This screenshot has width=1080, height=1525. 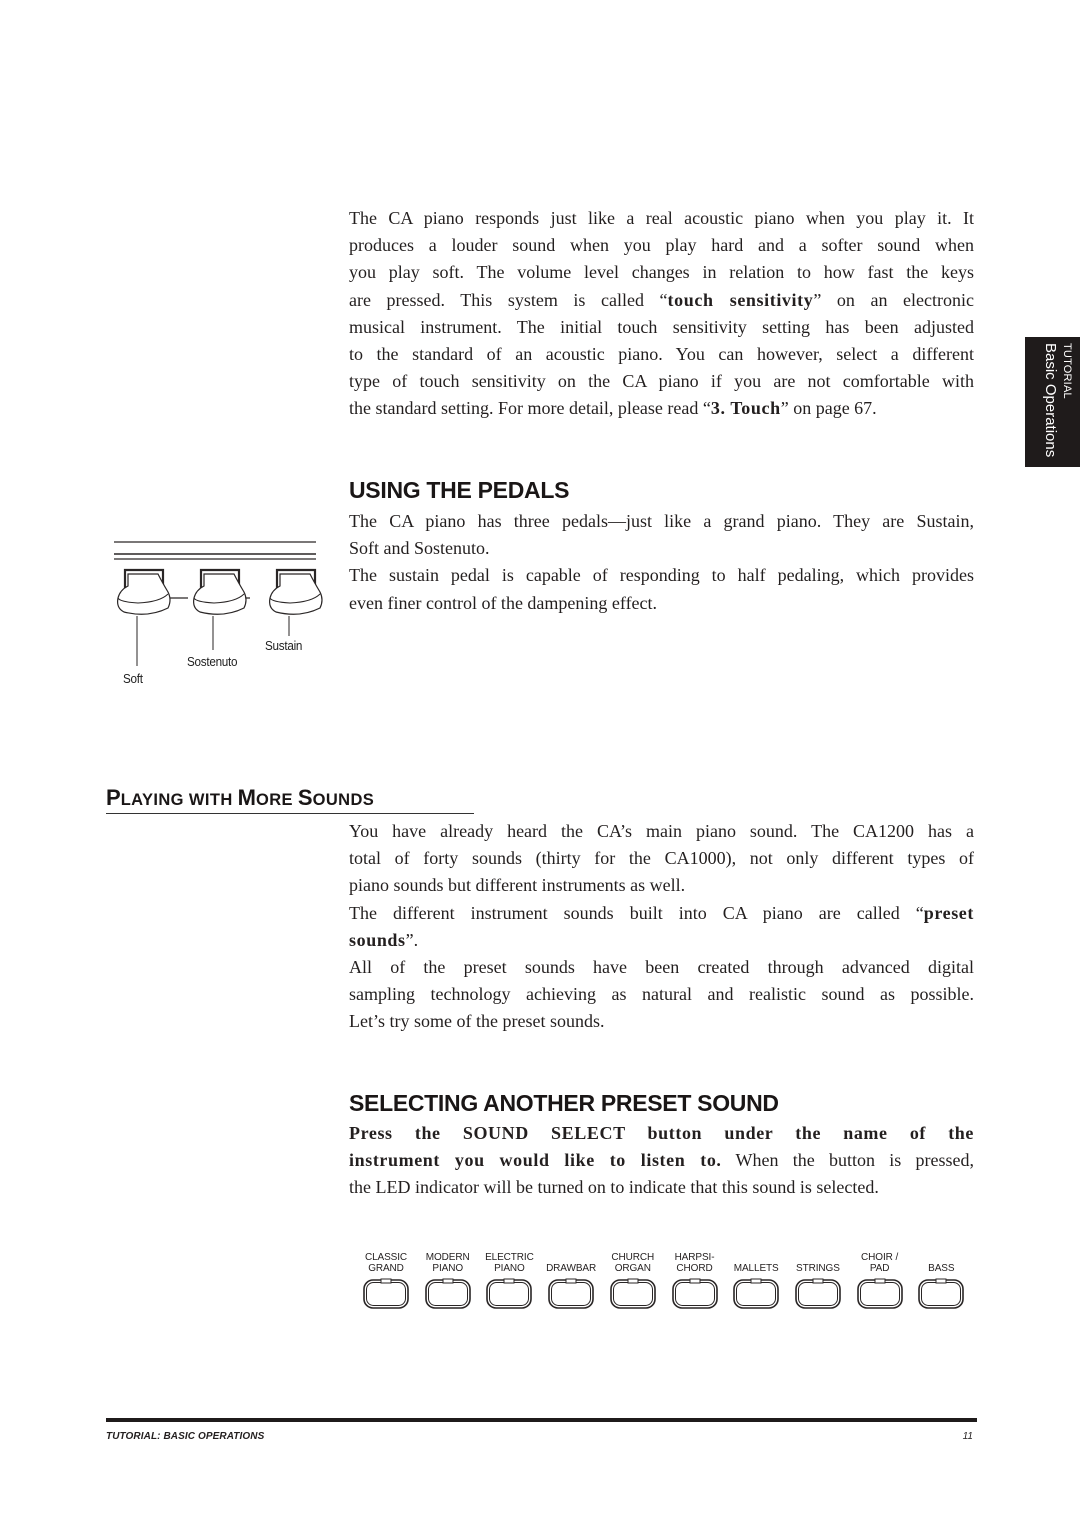 I want to click on bold-text: 3. Touch, so click(x=745, y=408).